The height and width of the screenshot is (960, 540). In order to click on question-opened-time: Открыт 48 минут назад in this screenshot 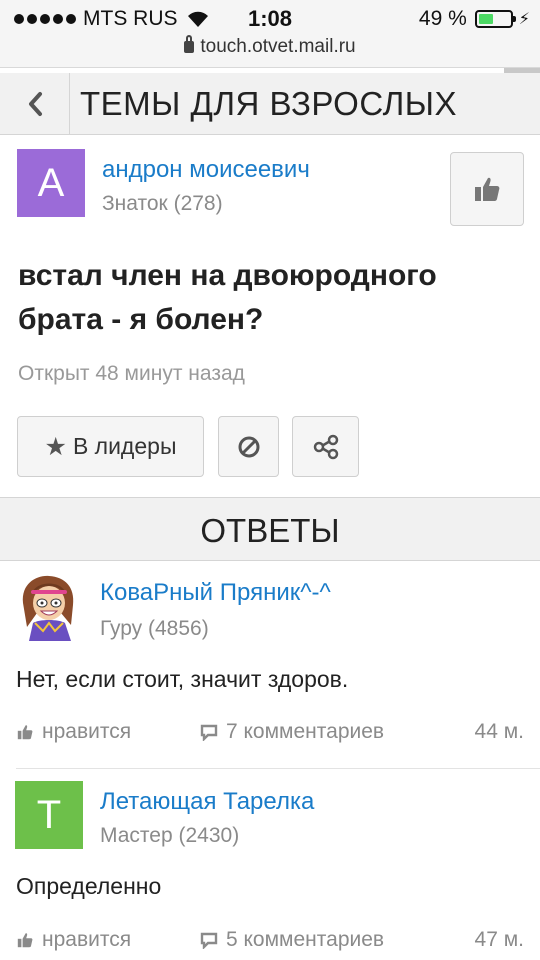, I will do `click(131, 373)`.